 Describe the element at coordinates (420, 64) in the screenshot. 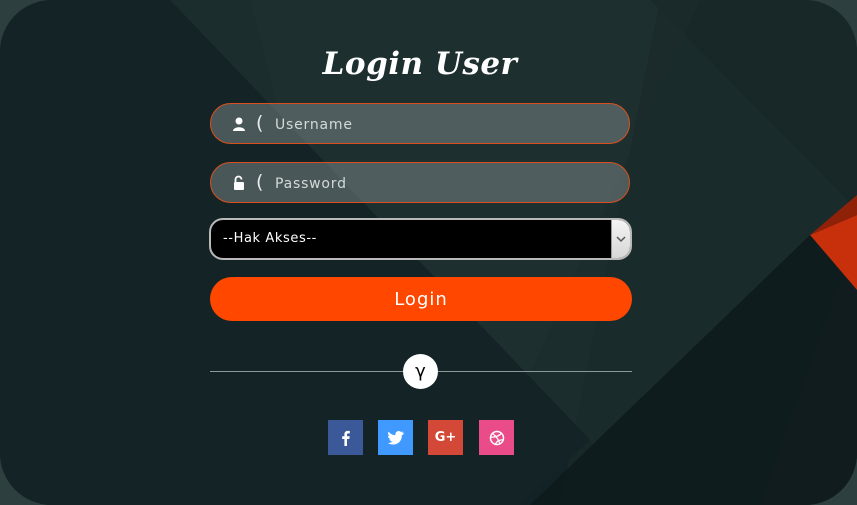

I see `page-title: Login User` at that location.